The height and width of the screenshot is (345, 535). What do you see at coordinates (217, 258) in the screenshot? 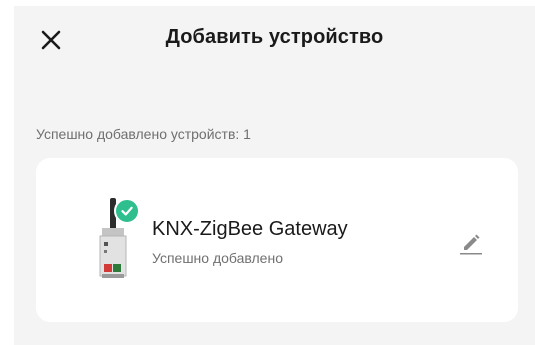
I see `device-status: Успешно добавлено` at bounding box center [217, 258].